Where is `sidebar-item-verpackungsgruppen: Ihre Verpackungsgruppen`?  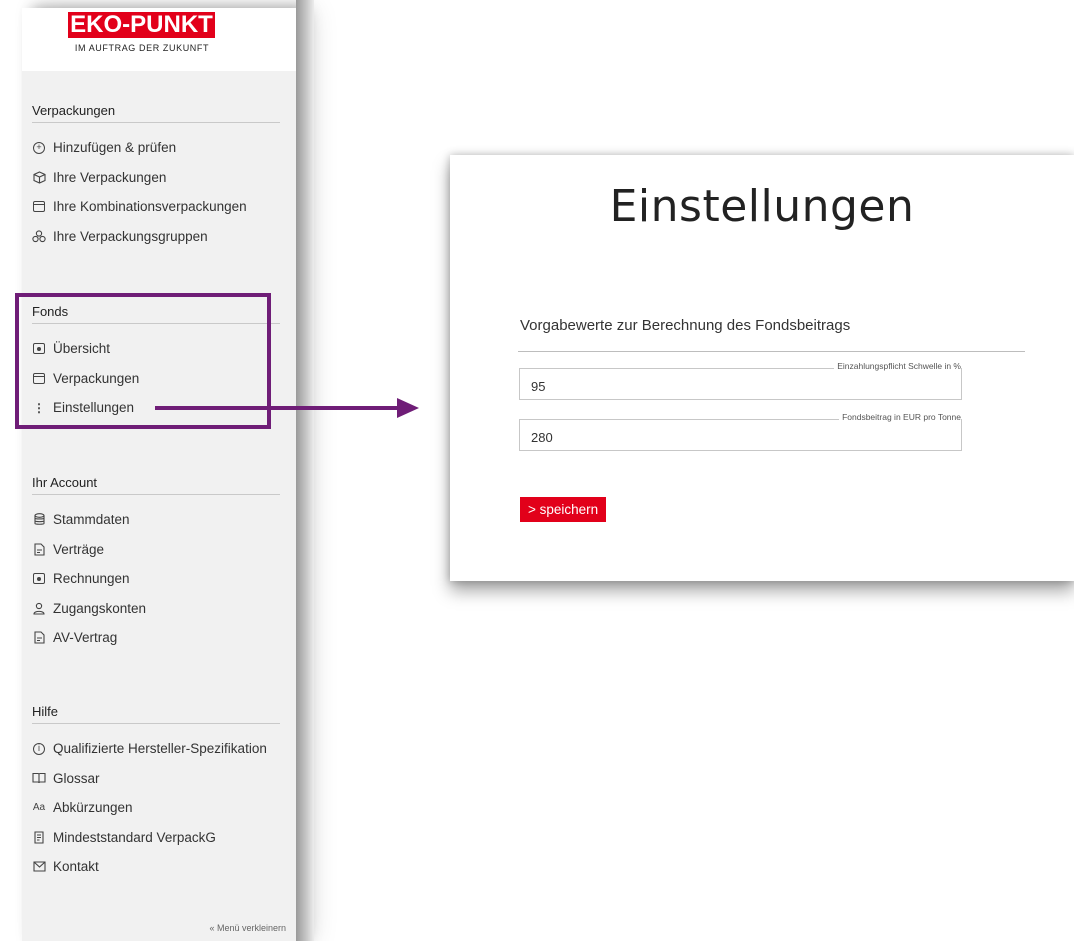
sidebar-item-verpackungsgruppen: Ihre Verpackungsgruppen is located at coordinates (156, 237).